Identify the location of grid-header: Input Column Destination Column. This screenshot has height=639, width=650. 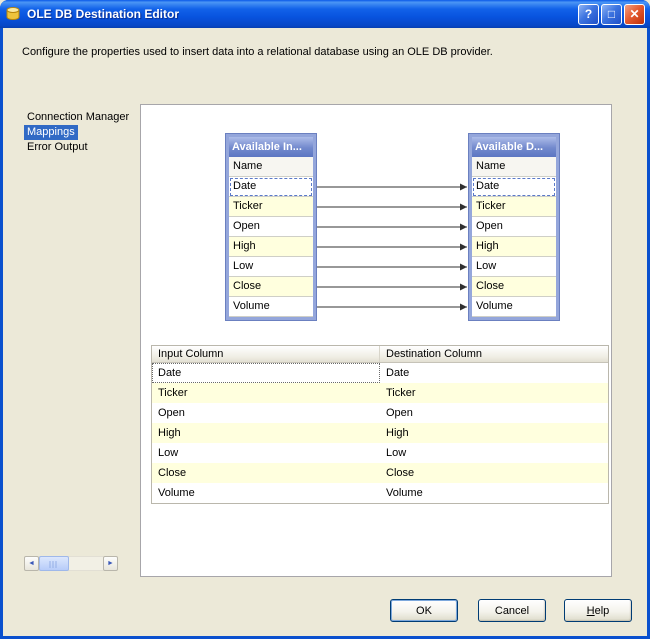
(380, 354).